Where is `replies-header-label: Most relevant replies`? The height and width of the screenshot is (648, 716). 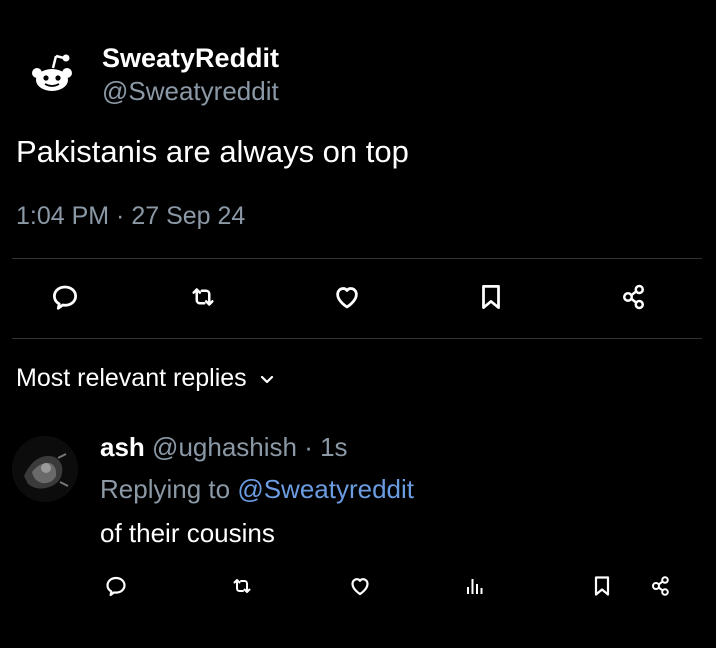 replies-header-label: Most relevant replies is located at coordinates (131, 378).